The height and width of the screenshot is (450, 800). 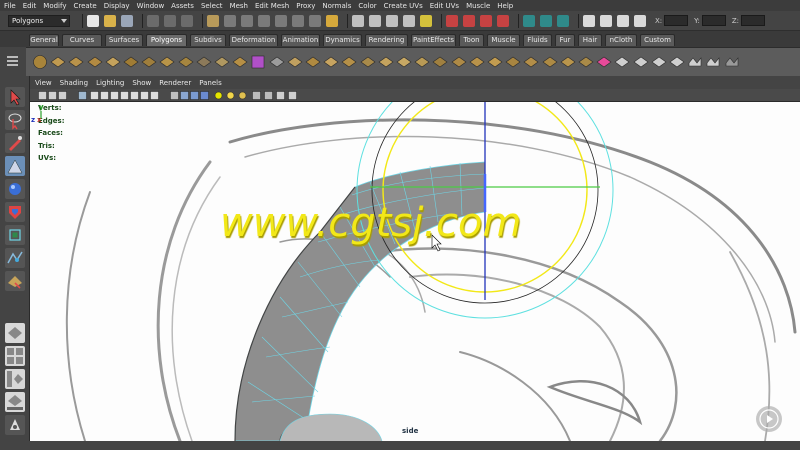 What do you see at coordinates (114, 95) in the screenshot?
I see `resolution-gate-icon` at bounding box center [114, 95].